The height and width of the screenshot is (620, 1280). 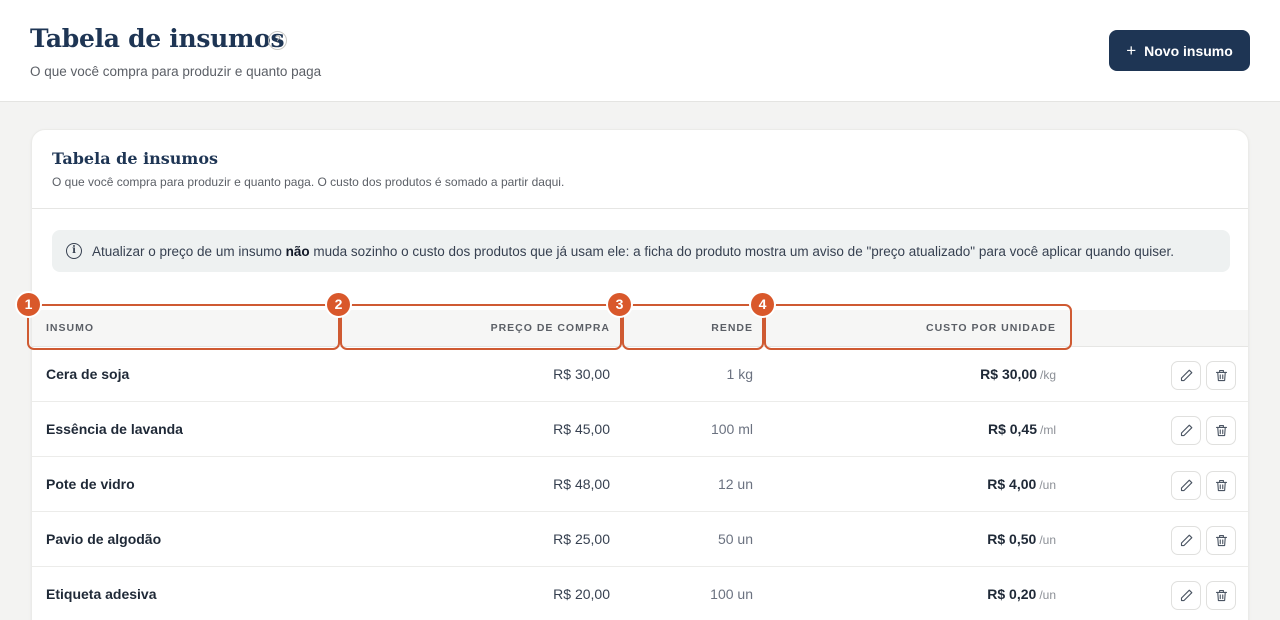 What do you see at coordinates (581, 484) in the screenshot?
I see `purchase-price: R$ 48,00` at bounding box center [581, 484].